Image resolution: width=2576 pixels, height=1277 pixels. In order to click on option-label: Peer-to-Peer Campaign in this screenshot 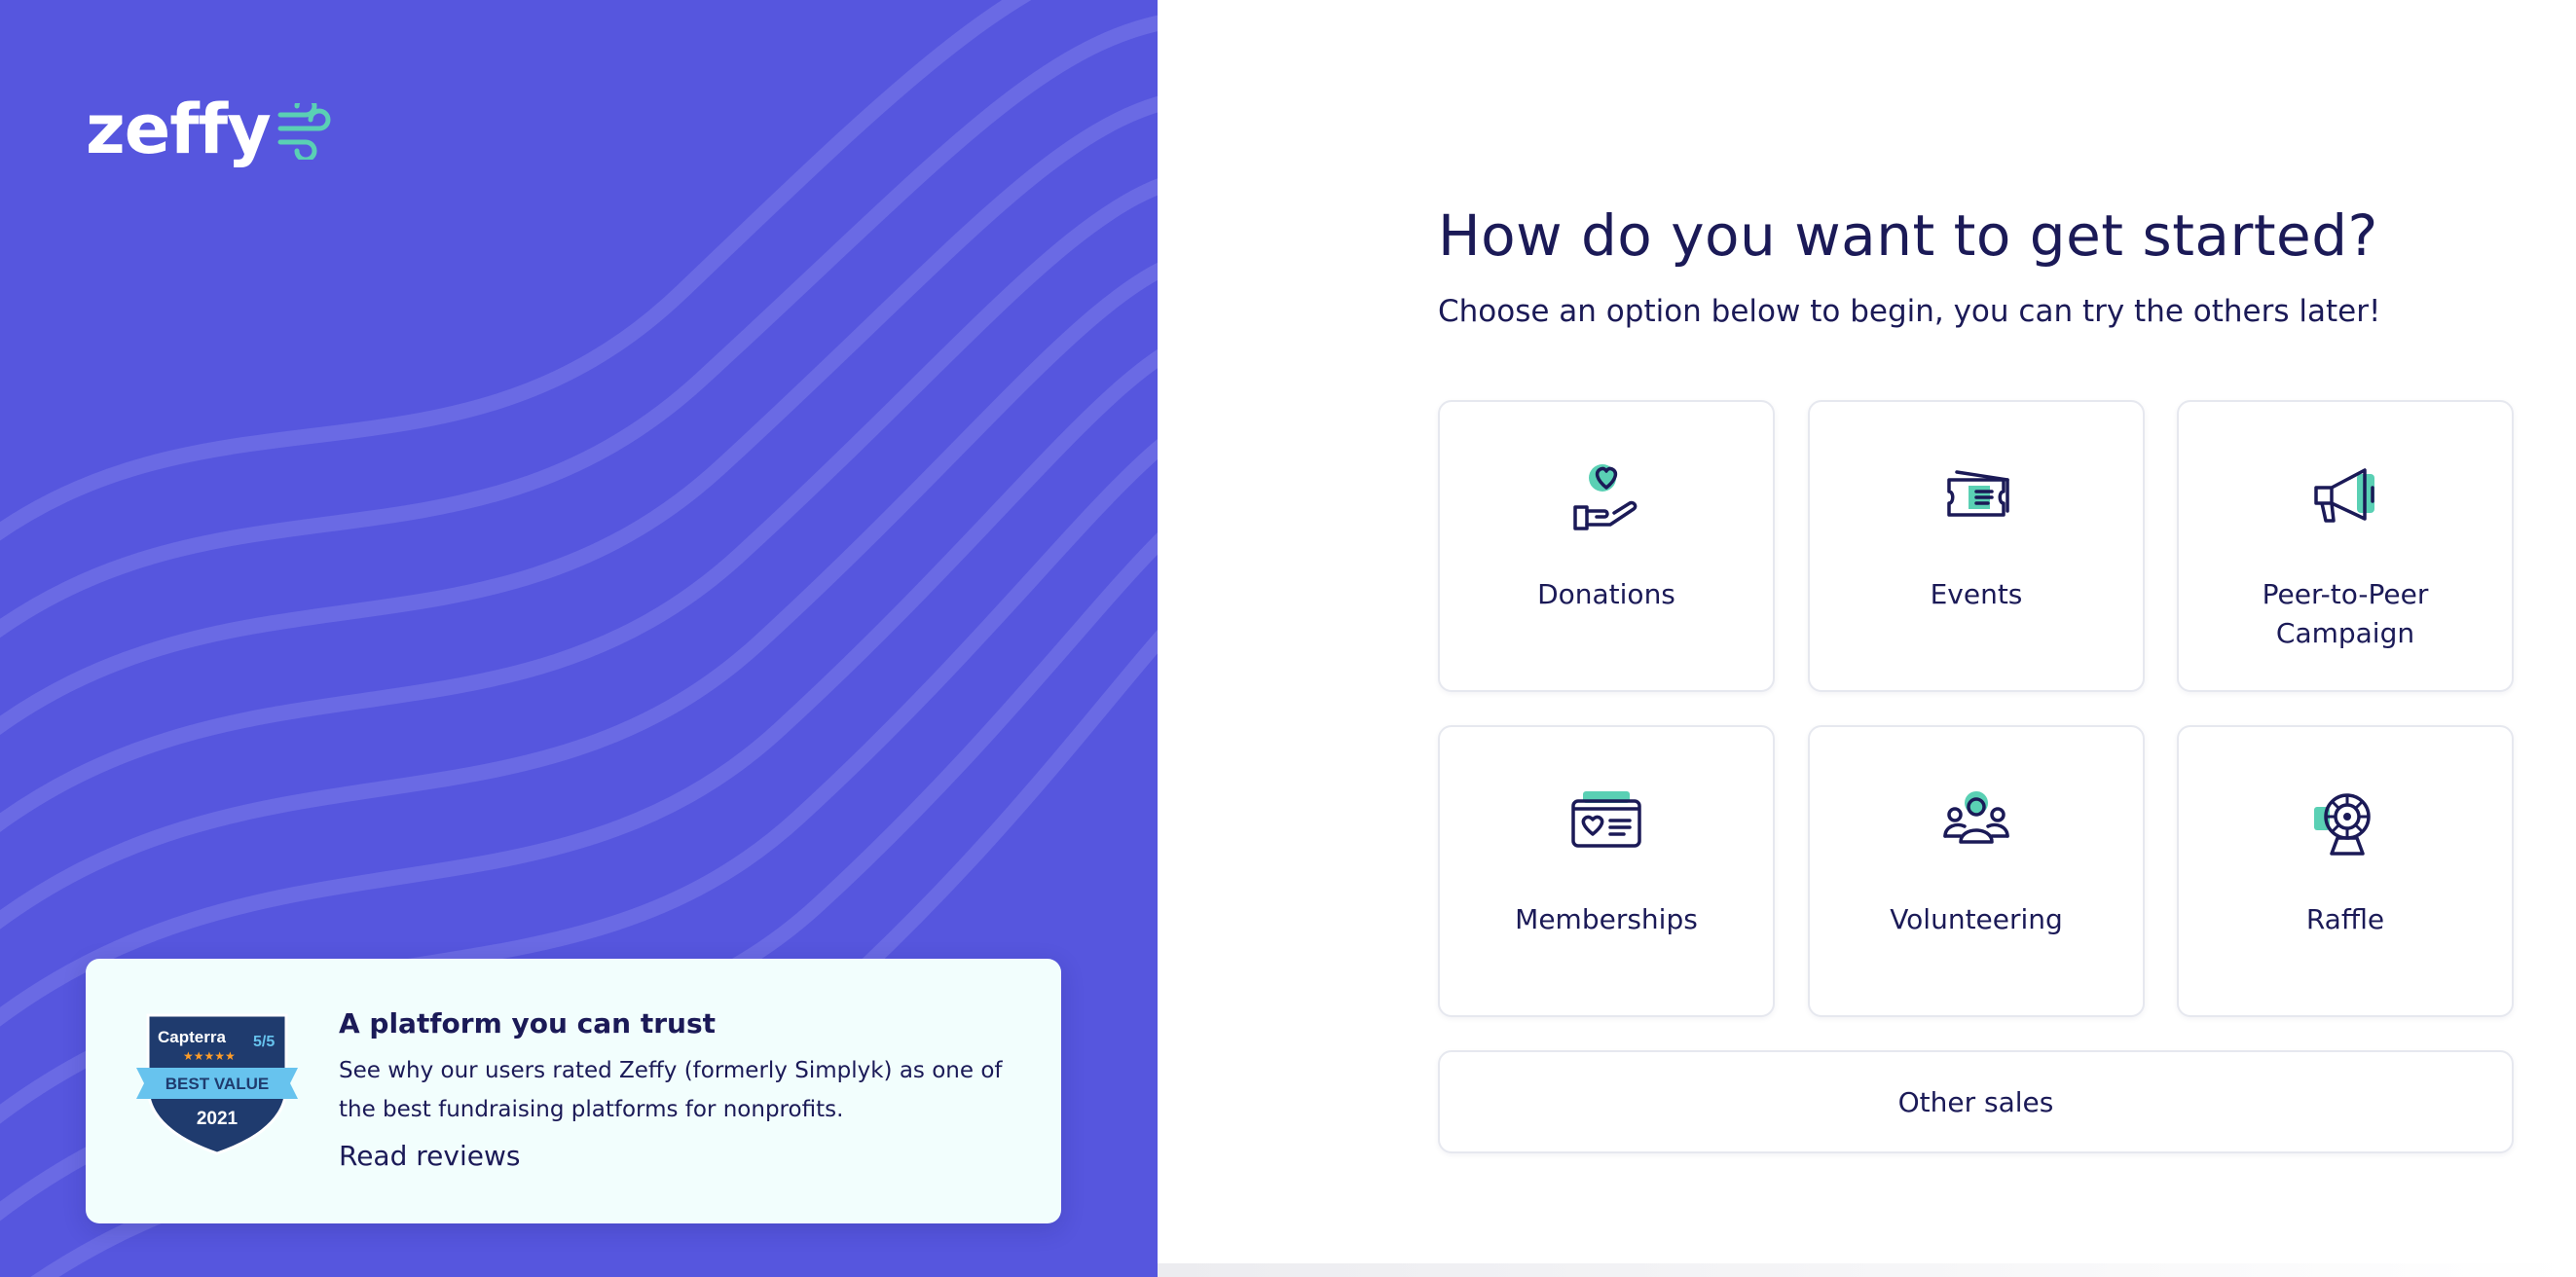, I will do `click(2345, 613)`.